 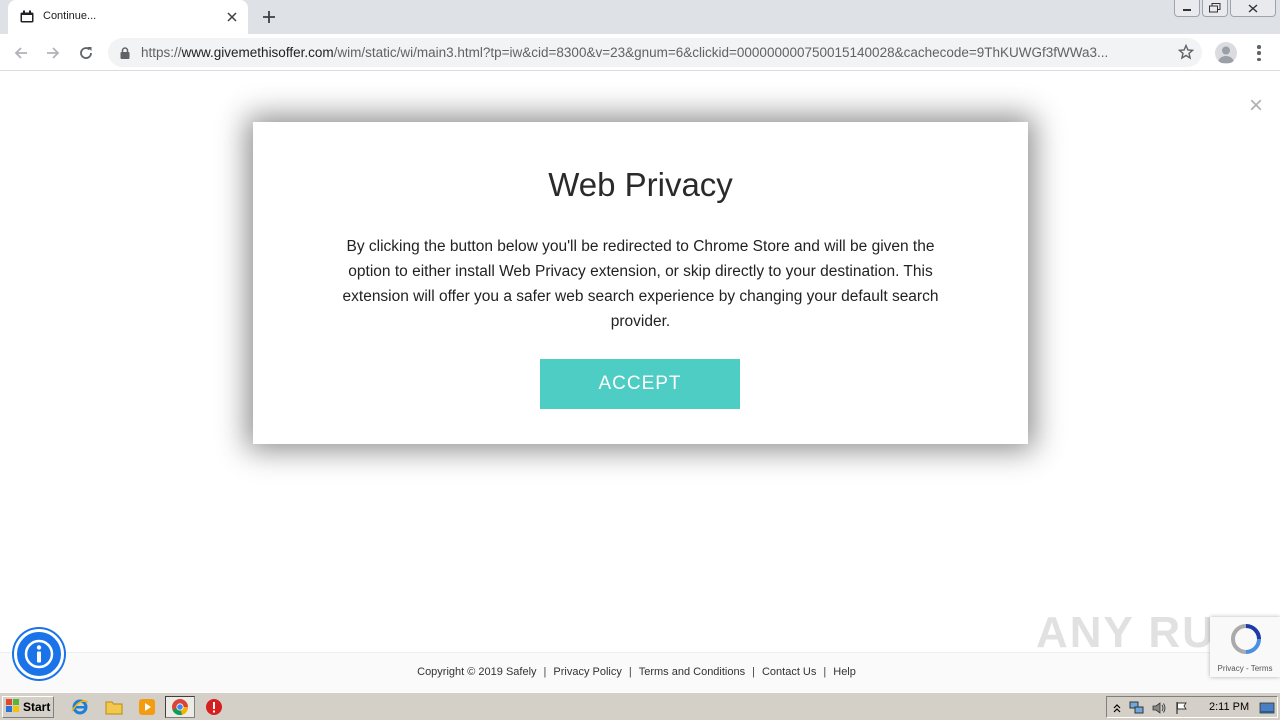 I want to click on bookmark-star-icon, so click(x=1186, y=54).